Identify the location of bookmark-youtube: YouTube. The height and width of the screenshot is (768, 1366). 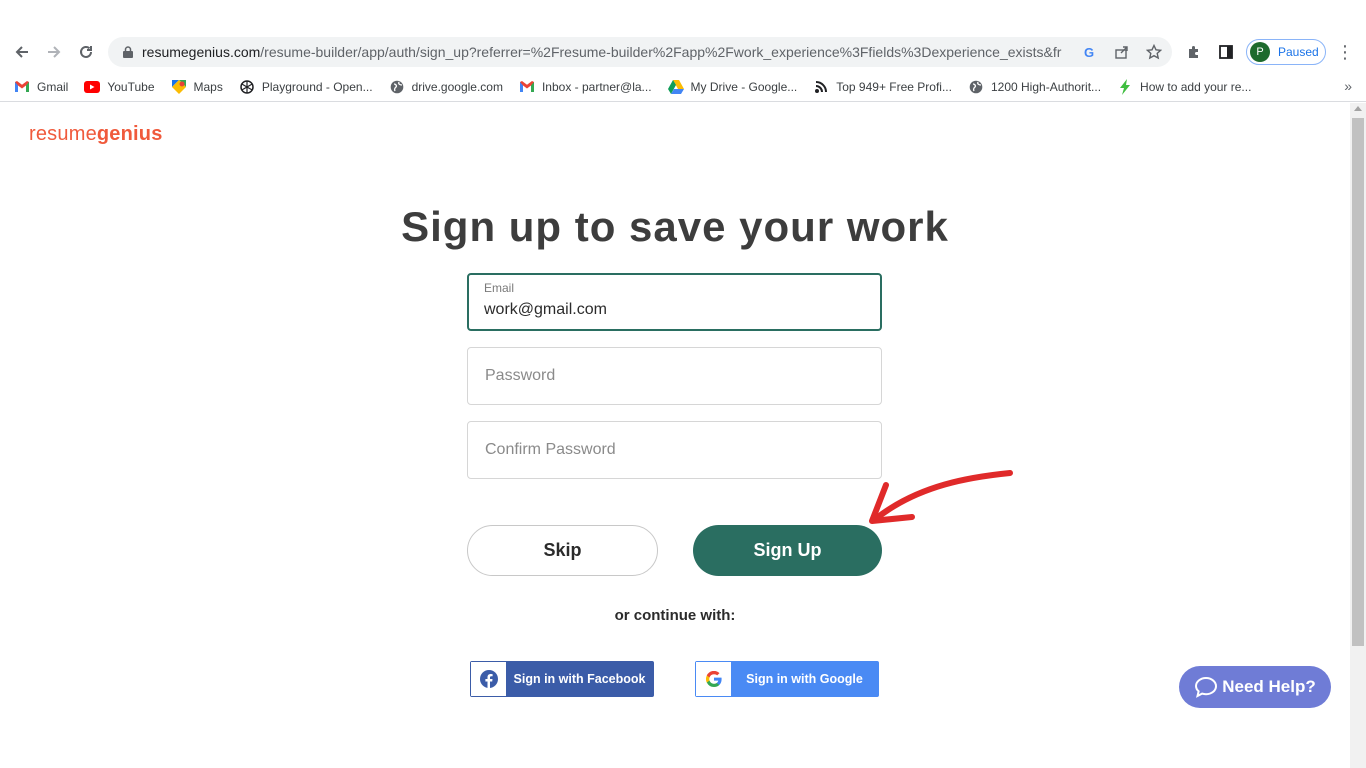
(119, 87).